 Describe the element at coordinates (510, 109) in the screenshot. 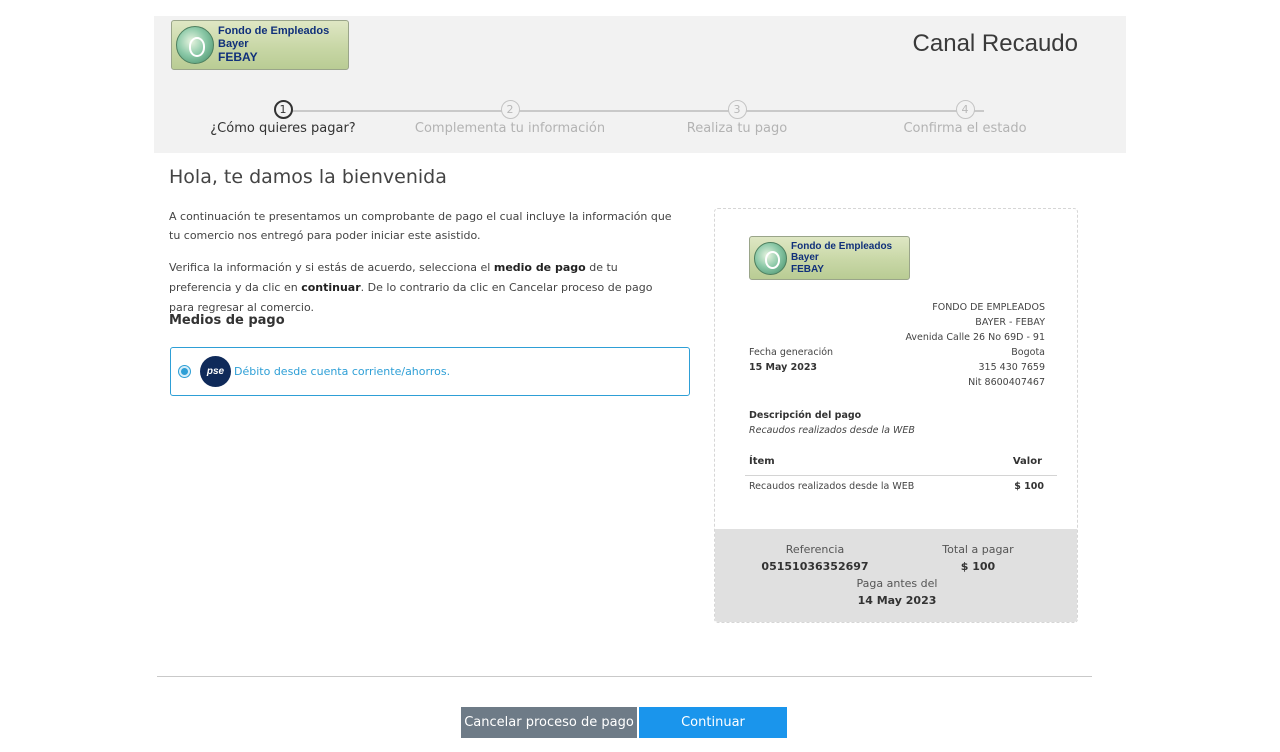

I see `step-2-number: 2` at that location.